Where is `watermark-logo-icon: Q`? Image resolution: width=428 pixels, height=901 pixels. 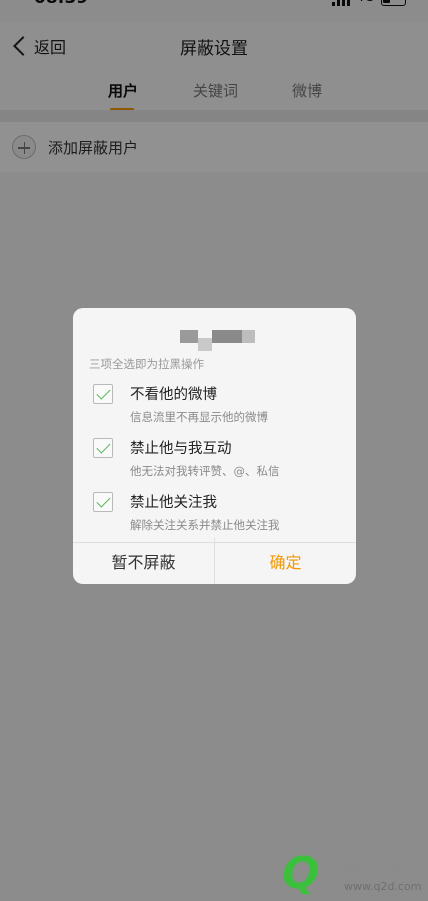
watermark-logo-icon: Q is located at coordinates (301, 873).